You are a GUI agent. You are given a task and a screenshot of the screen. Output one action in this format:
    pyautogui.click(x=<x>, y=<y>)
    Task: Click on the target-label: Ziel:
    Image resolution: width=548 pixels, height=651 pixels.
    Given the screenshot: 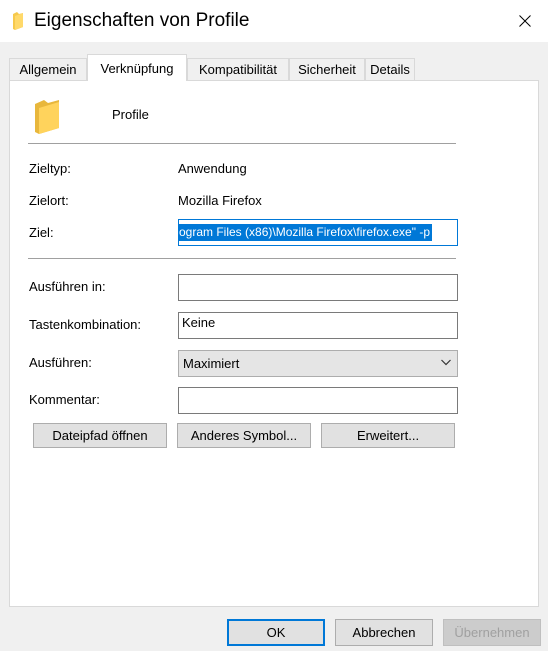 What is the action you would take?
    pyautogui.click(x=41, y=232)
    